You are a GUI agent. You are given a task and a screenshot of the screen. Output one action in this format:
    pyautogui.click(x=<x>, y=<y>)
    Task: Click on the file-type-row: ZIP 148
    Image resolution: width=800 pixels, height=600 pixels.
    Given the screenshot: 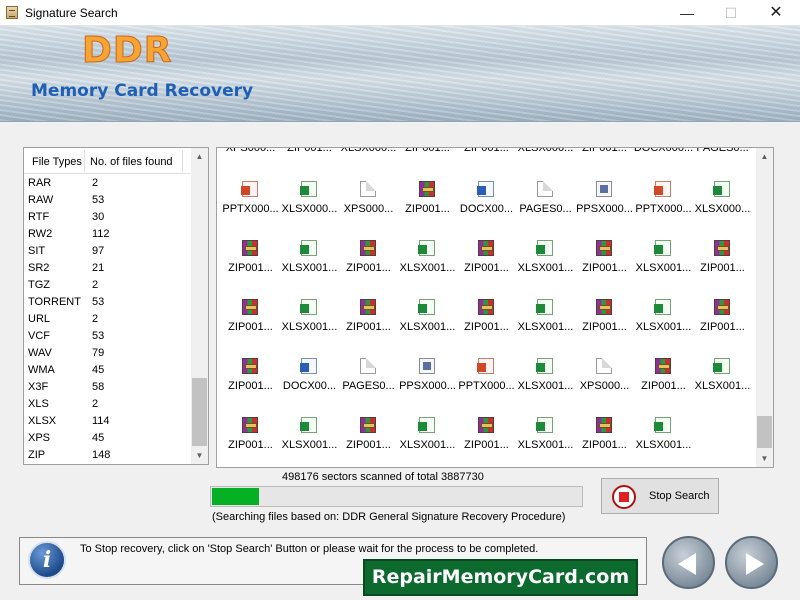 What is the action you would take?
    pyautogui.click(x=108, y=455)
    